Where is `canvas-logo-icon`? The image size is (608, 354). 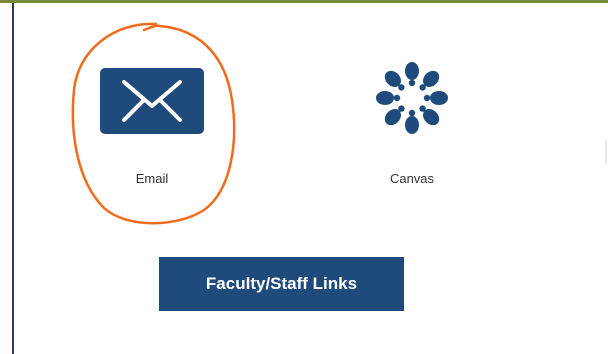 canvas-logo-icon is located at coordinates (412, 98).